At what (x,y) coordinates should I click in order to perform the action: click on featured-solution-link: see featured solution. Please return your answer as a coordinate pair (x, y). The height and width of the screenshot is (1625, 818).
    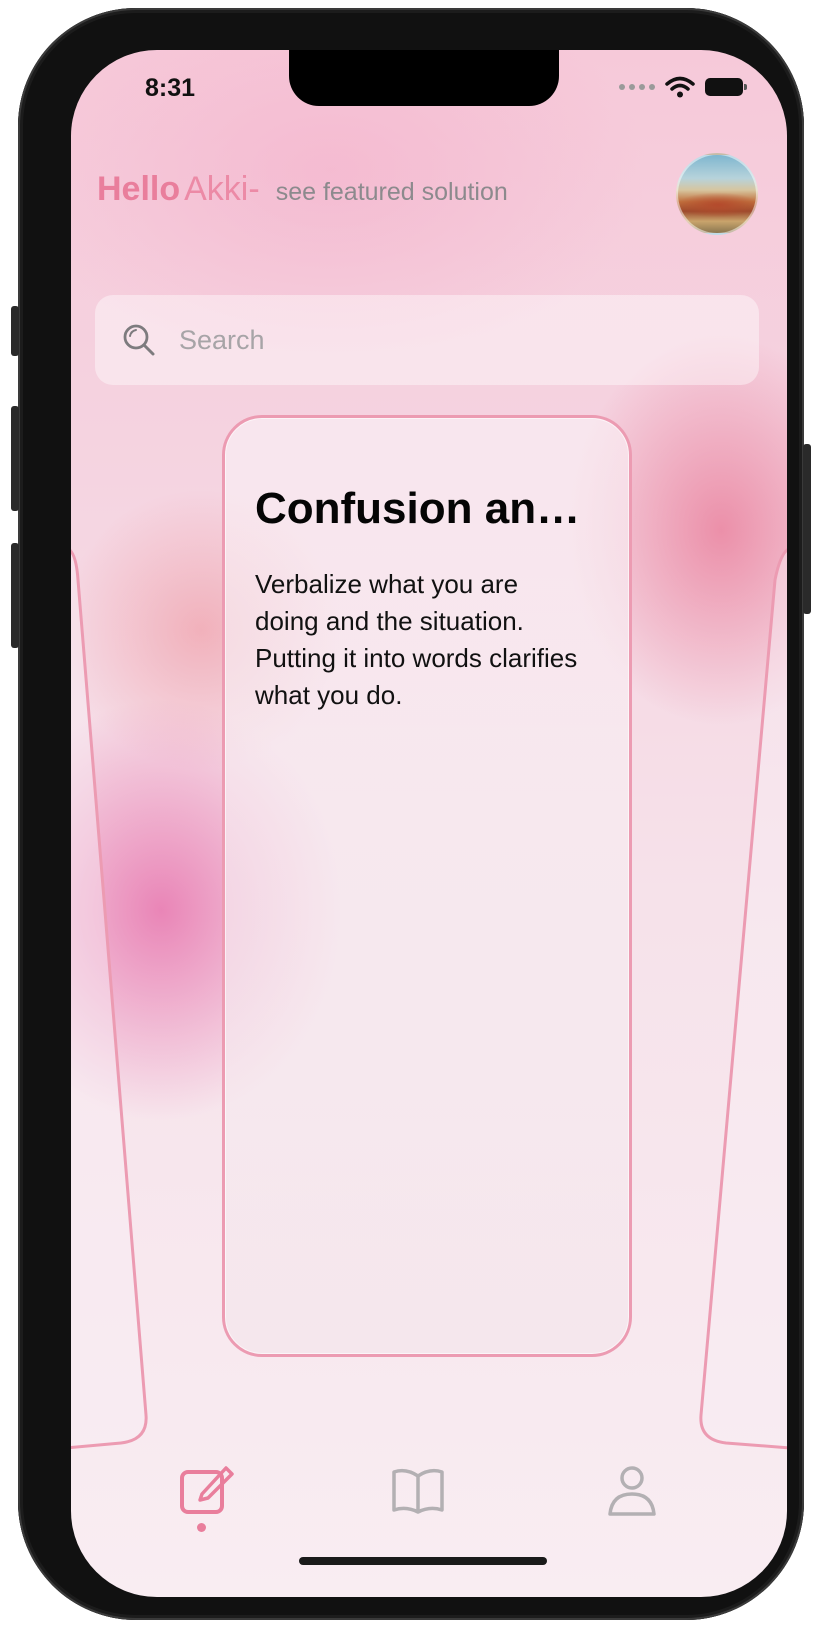
    Looking at the image, I should click on (392, 192).